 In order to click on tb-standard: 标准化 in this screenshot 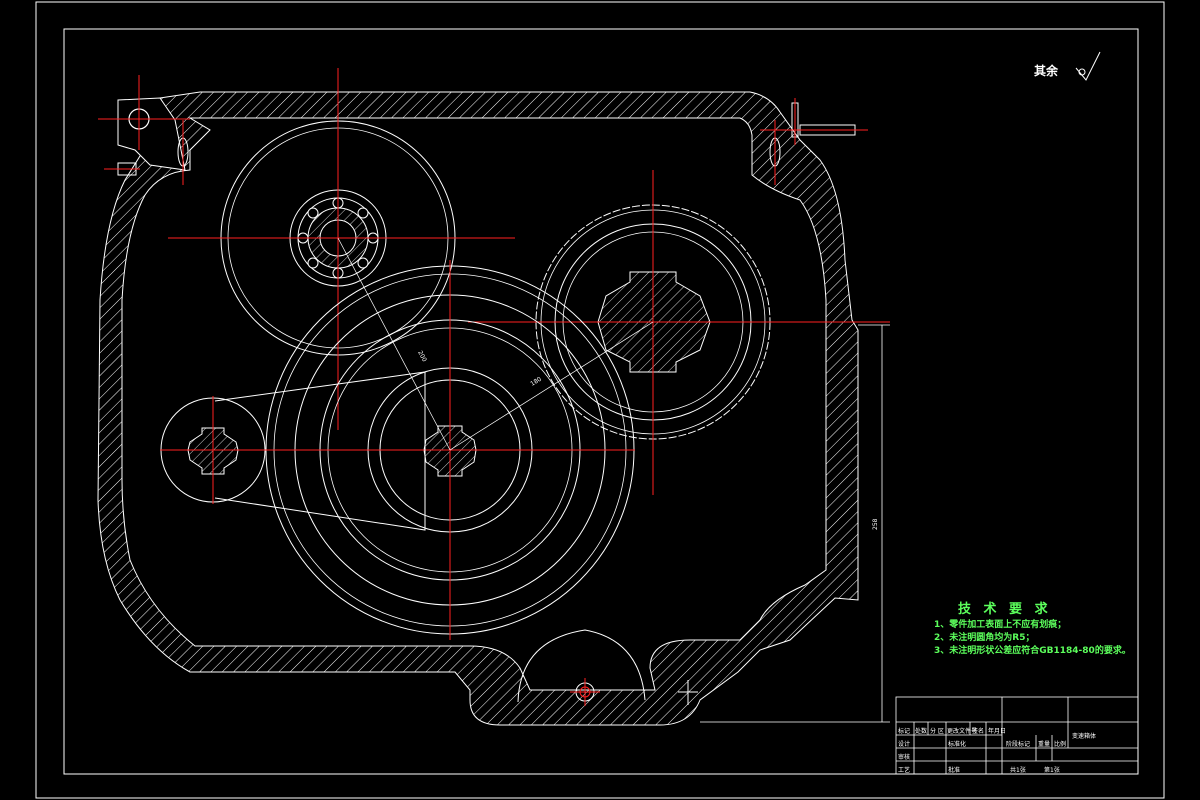, I will do `click(957, 744)`.